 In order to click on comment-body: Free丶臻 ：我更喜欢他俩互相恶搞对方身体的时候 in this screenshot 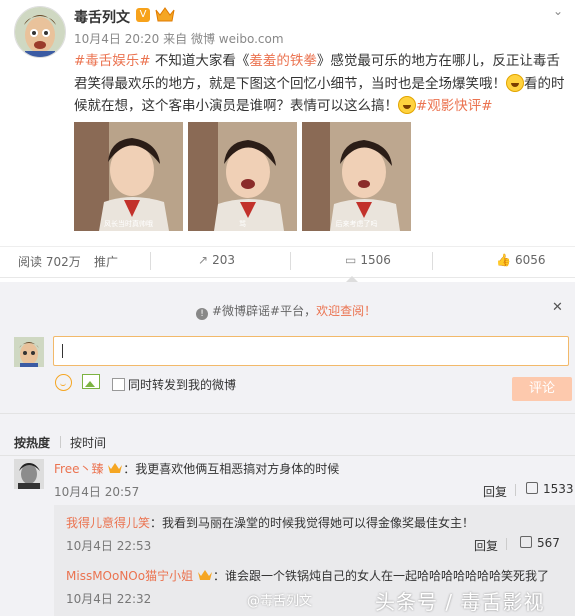, I will do `click(196, 468)`.